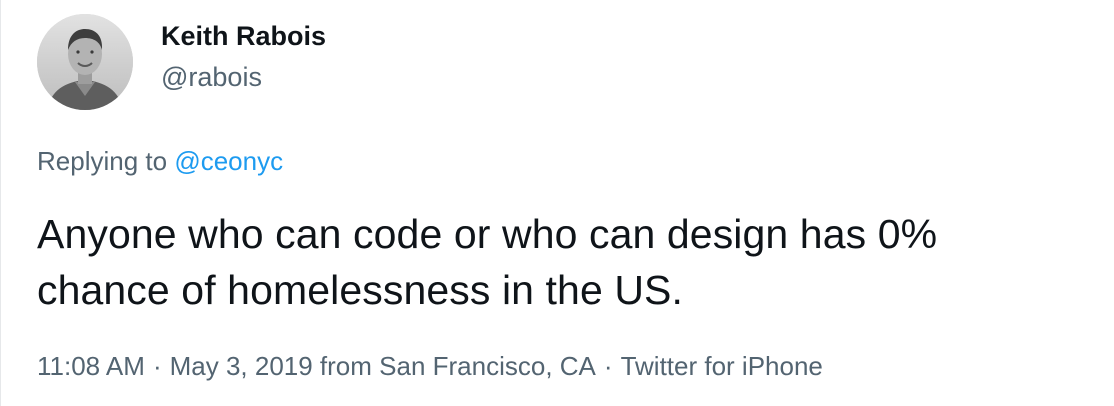  What do you see at coordinates (722, 366) in the screenshot?
I see `tweet-source: Twitter for iPhone` at bounding box center [722, 366].